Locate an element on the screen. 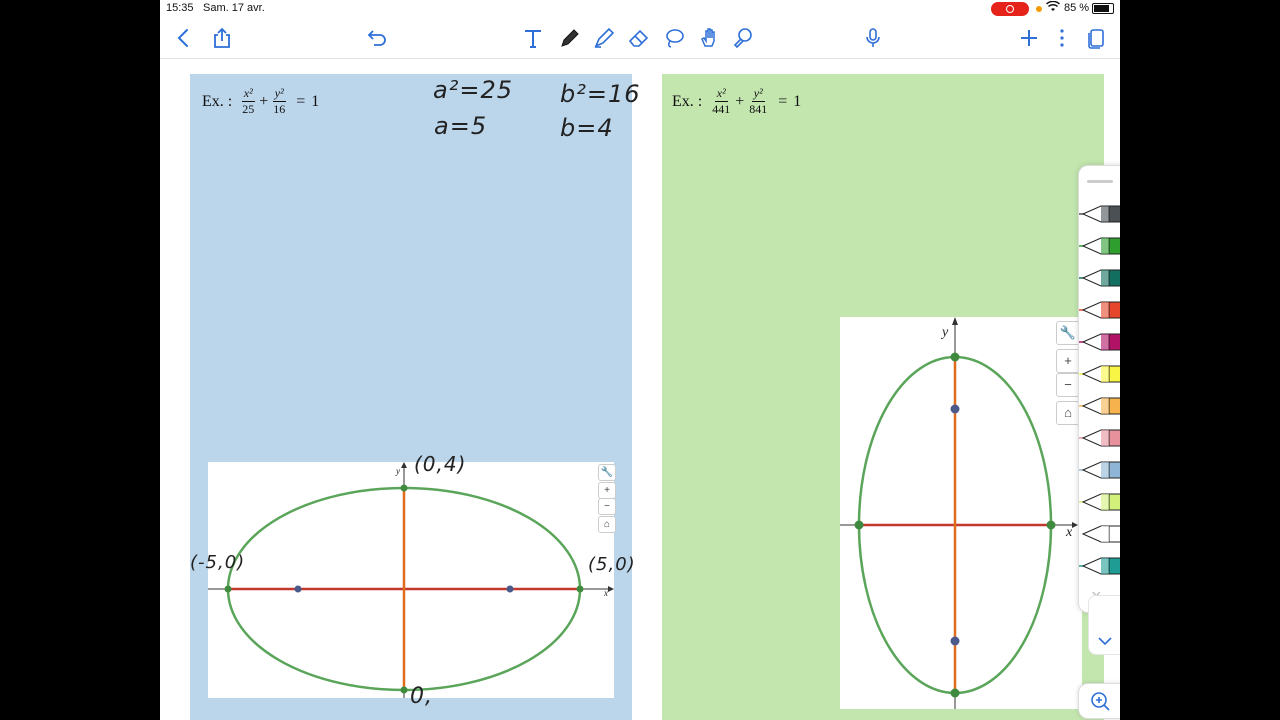  pen-tool-icon is located at coordinates (570, 38).